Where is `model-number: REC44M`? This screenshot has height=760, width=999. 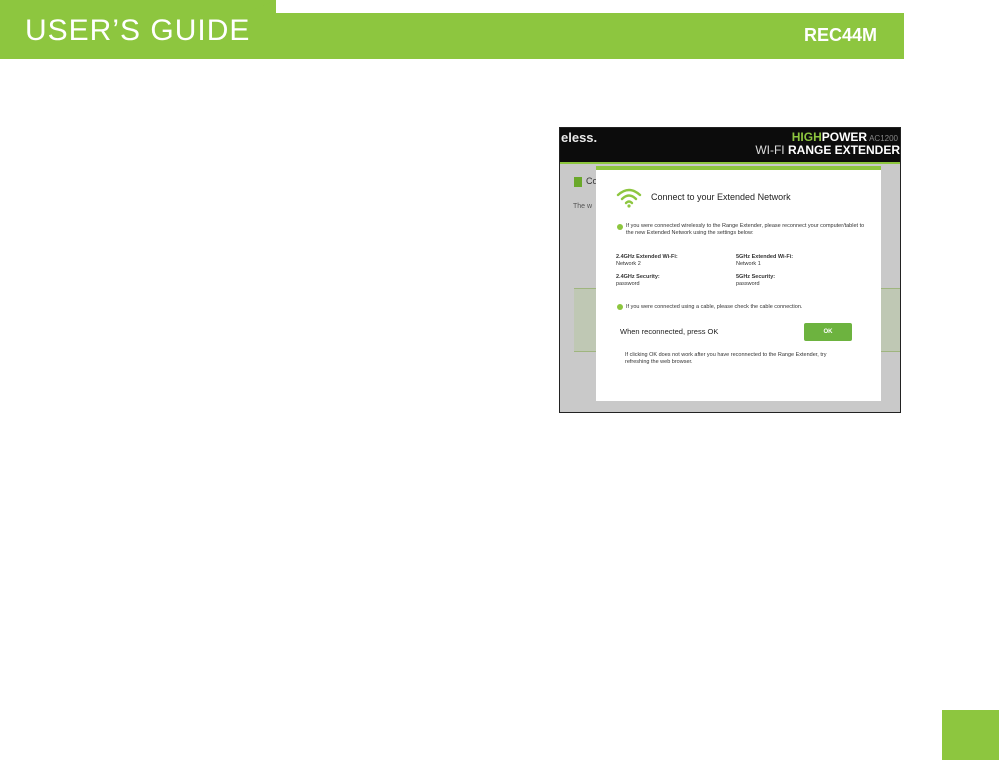
model-number: REC44M is located at coordinates (840, 35).